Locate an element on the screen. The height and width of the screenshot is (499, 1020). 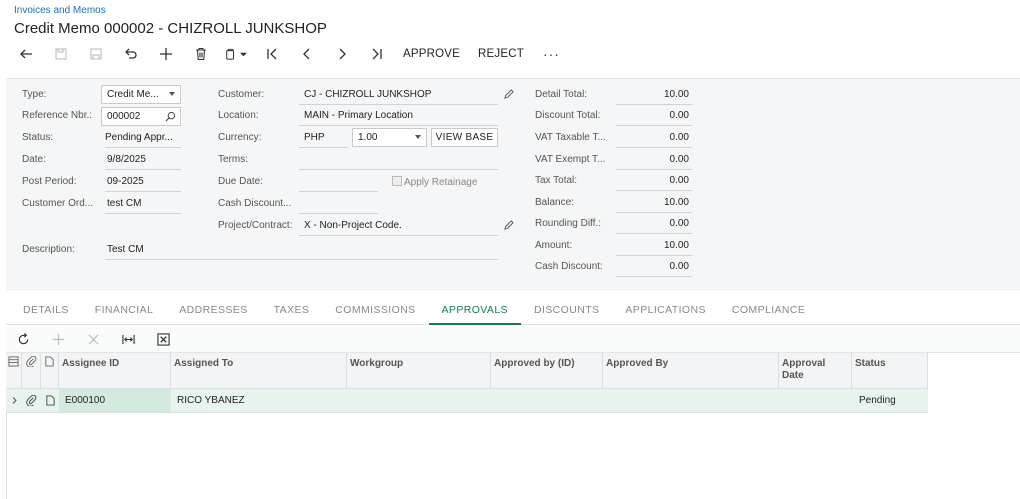
tab-addresses: ADDRESSES is located at coordinates (213, 310).